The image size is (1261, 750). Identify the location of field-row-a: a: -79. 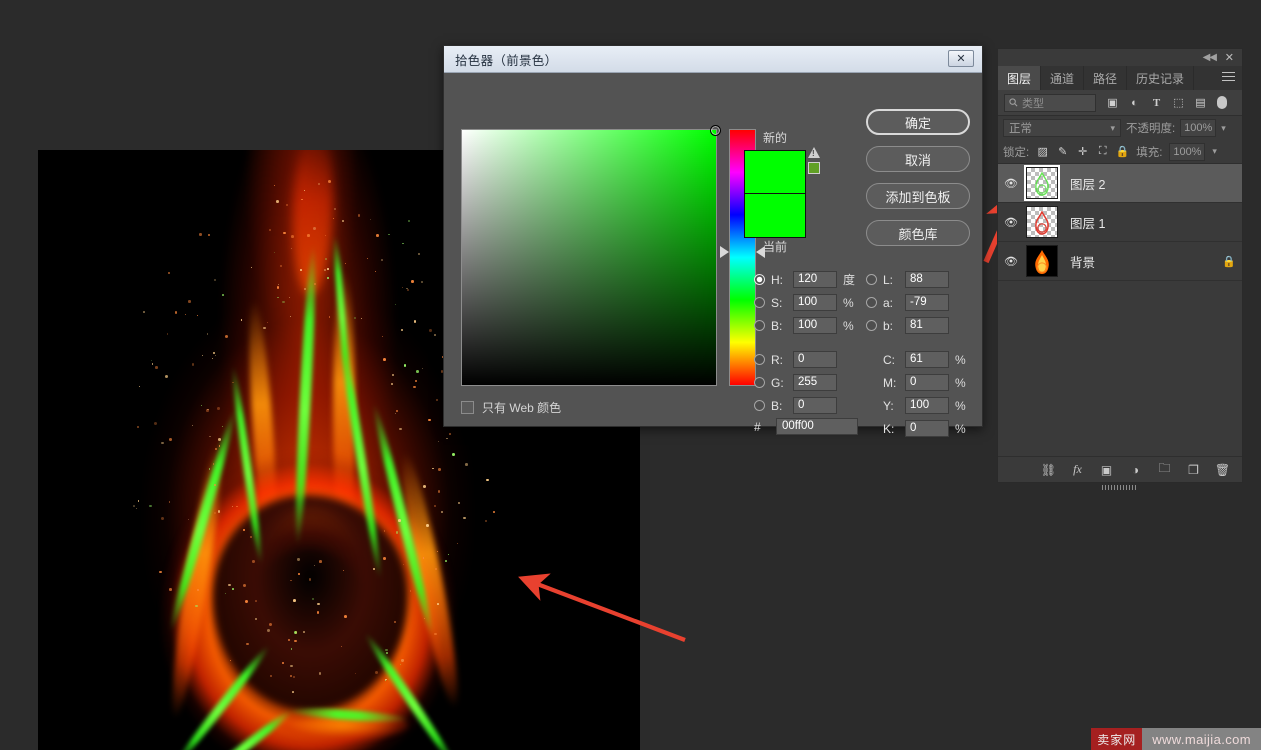
(922, 302).